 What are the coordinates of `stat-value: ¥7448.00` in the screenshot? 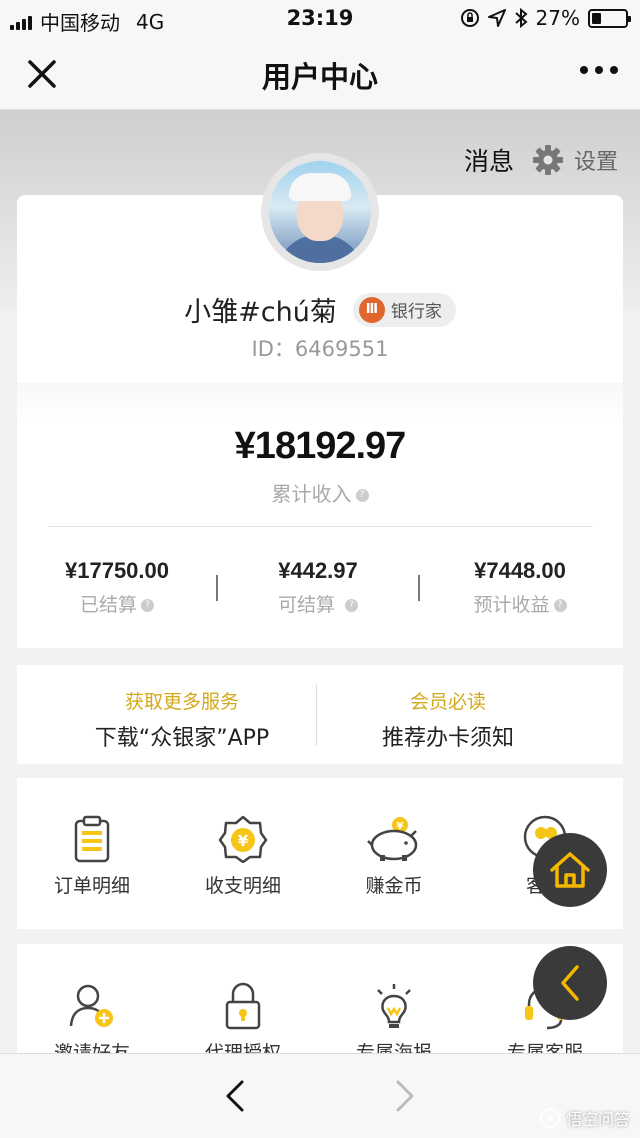 It's located at (520, 570).